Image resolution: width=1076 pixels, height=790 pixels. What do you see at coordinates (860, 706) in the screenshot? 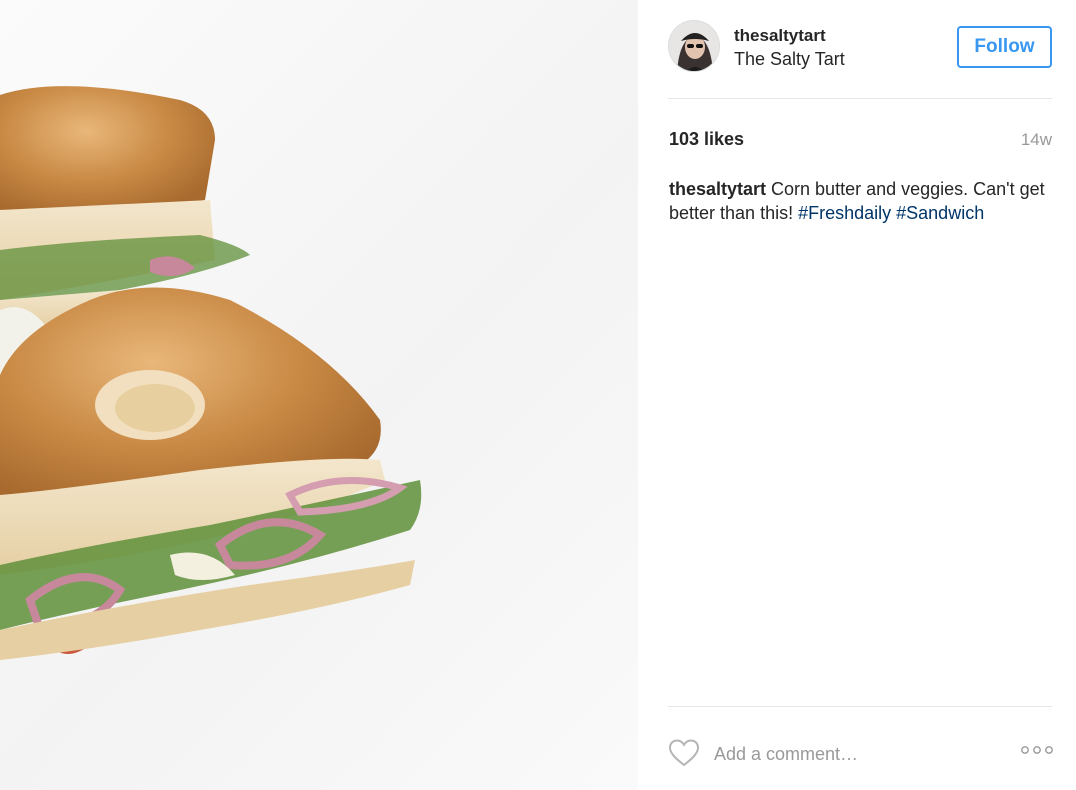
I see `comment-divider` at bounding box center [860, 706].